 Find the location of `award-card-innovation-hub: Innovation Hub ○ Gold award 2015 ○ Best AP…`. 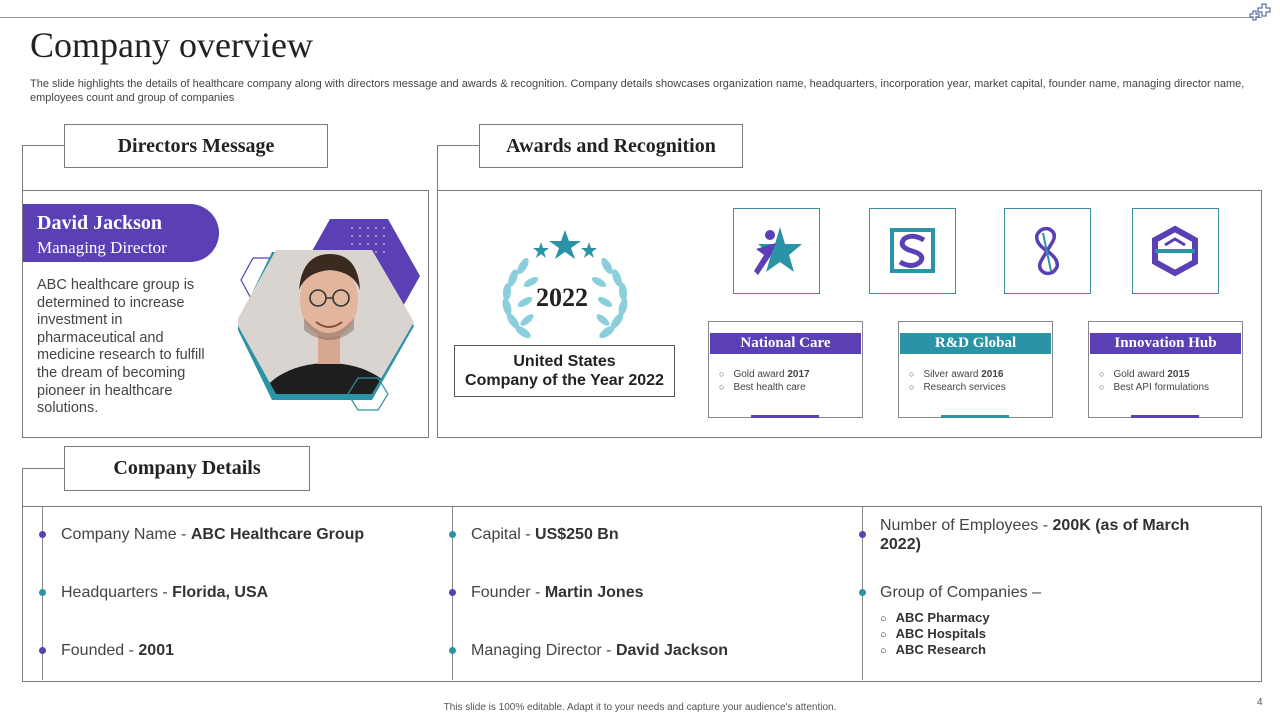

award-card-innovation-hub: Innovation Hub ○ Gold award 2015 ○ Best AP… is located at coordinates (1165, 369).